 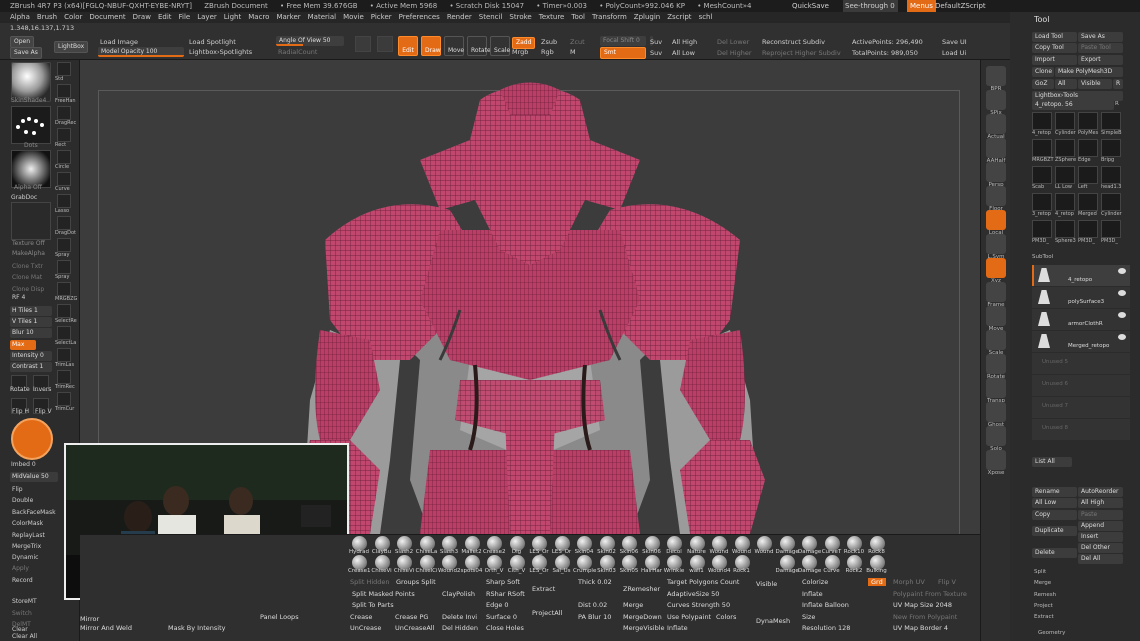 I want to click on menu-item-alpha: Alpha, so click(x=20, y=17).